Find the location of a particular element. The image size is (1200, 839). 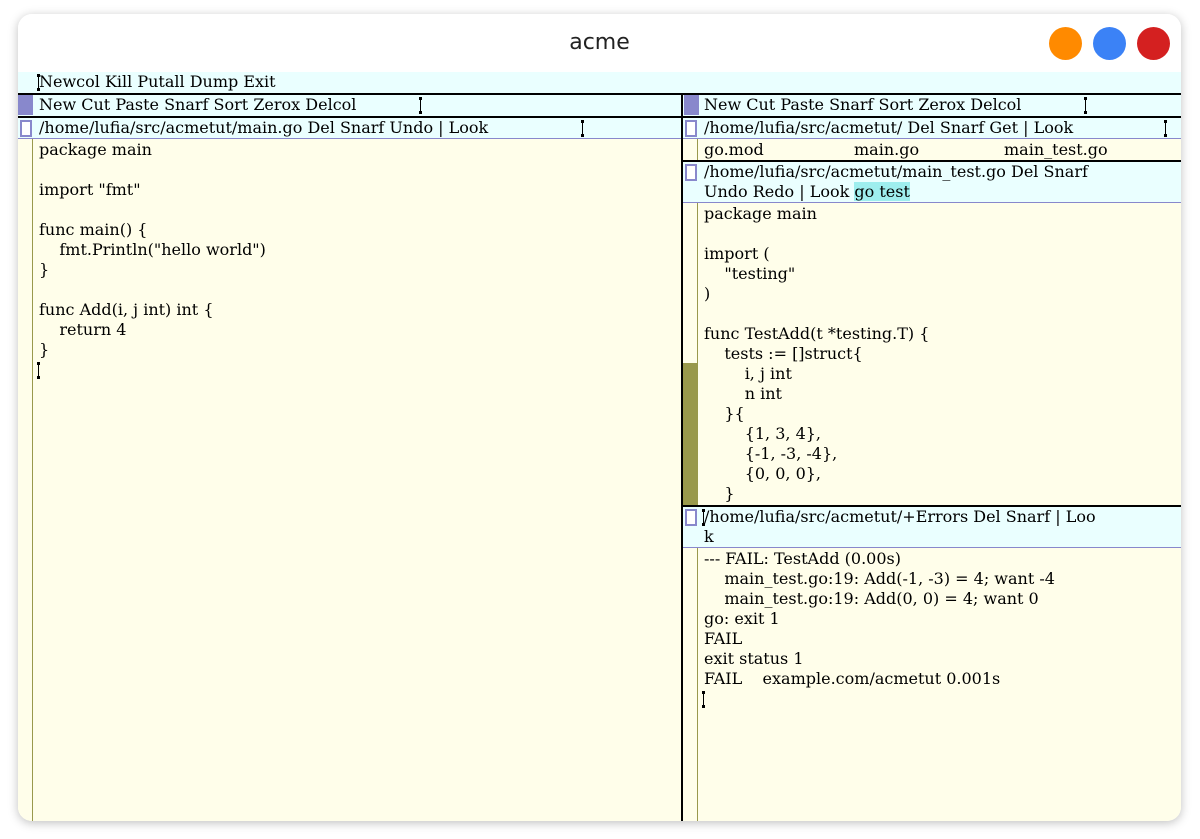

file-list: go.mod main.go main_test.go is located at coordinates (929, 150).